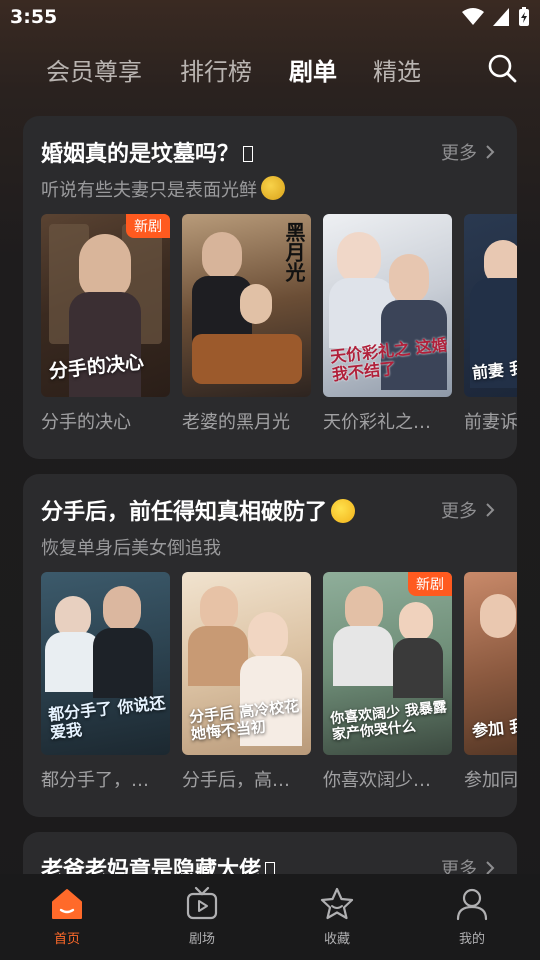  I want to click on section-title: 婚姻真的是坟墓吗？, so click(147, 152).